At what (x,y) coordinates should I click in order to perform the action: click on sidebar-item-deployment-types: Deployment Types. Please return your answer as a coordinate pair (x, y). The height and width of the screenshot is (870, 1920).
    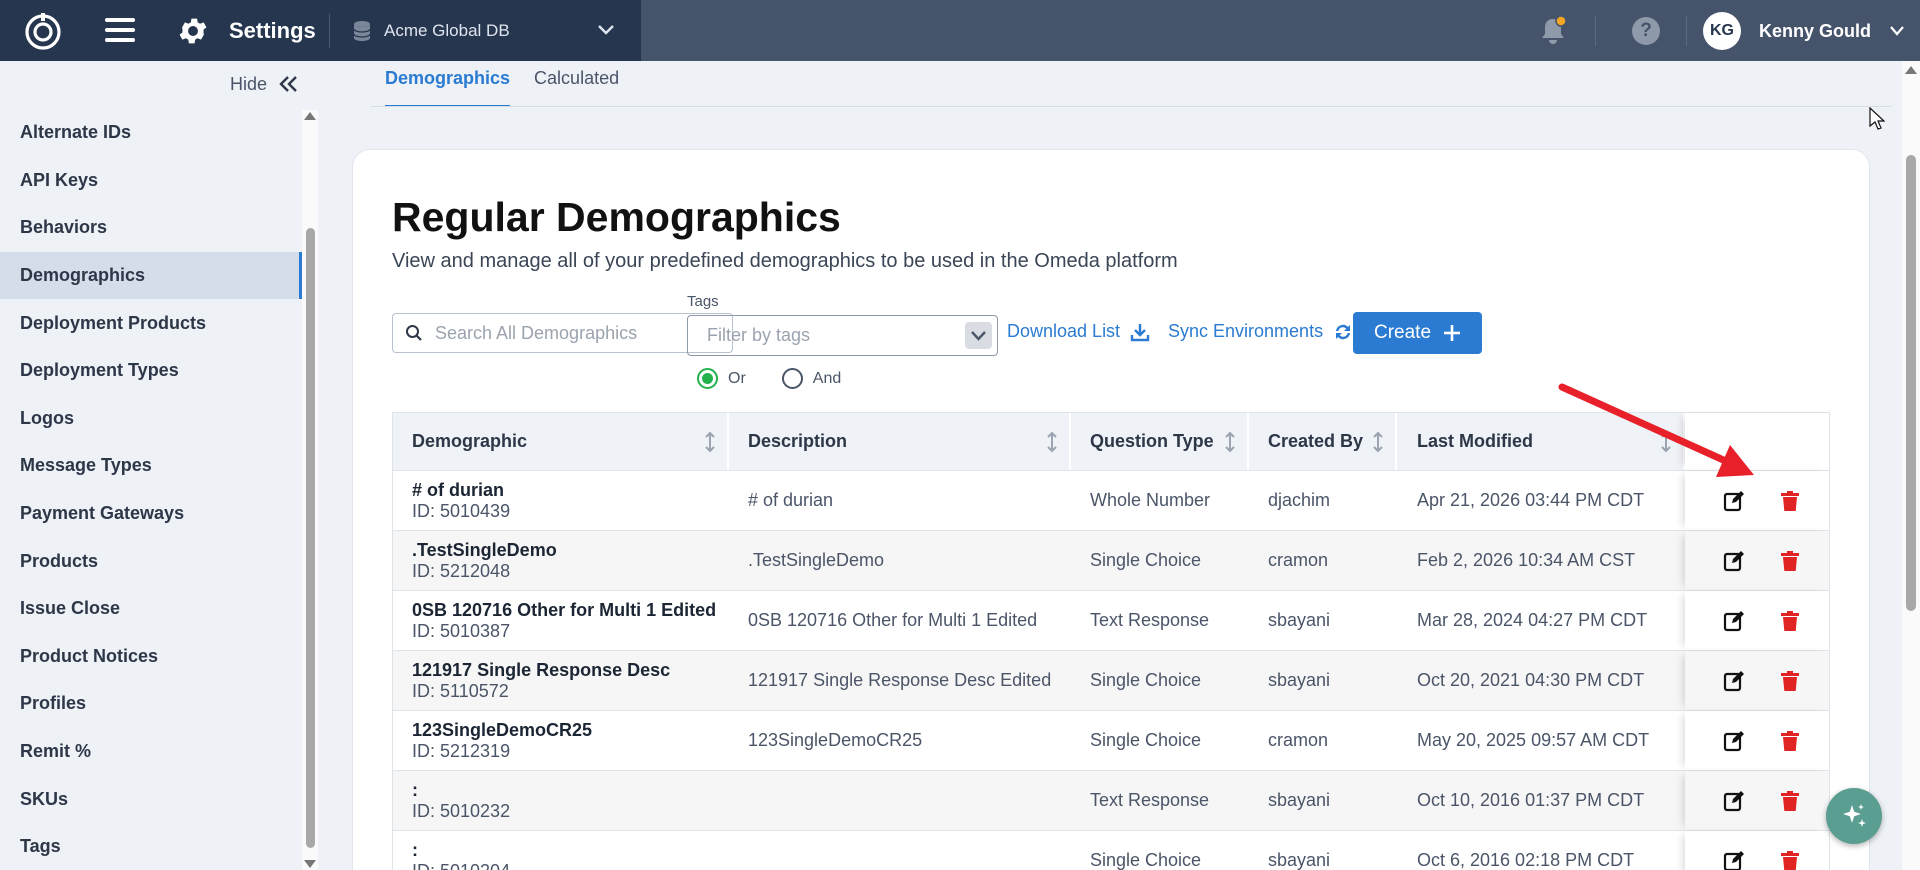
    Looking at the image, I should click on (151, 371).